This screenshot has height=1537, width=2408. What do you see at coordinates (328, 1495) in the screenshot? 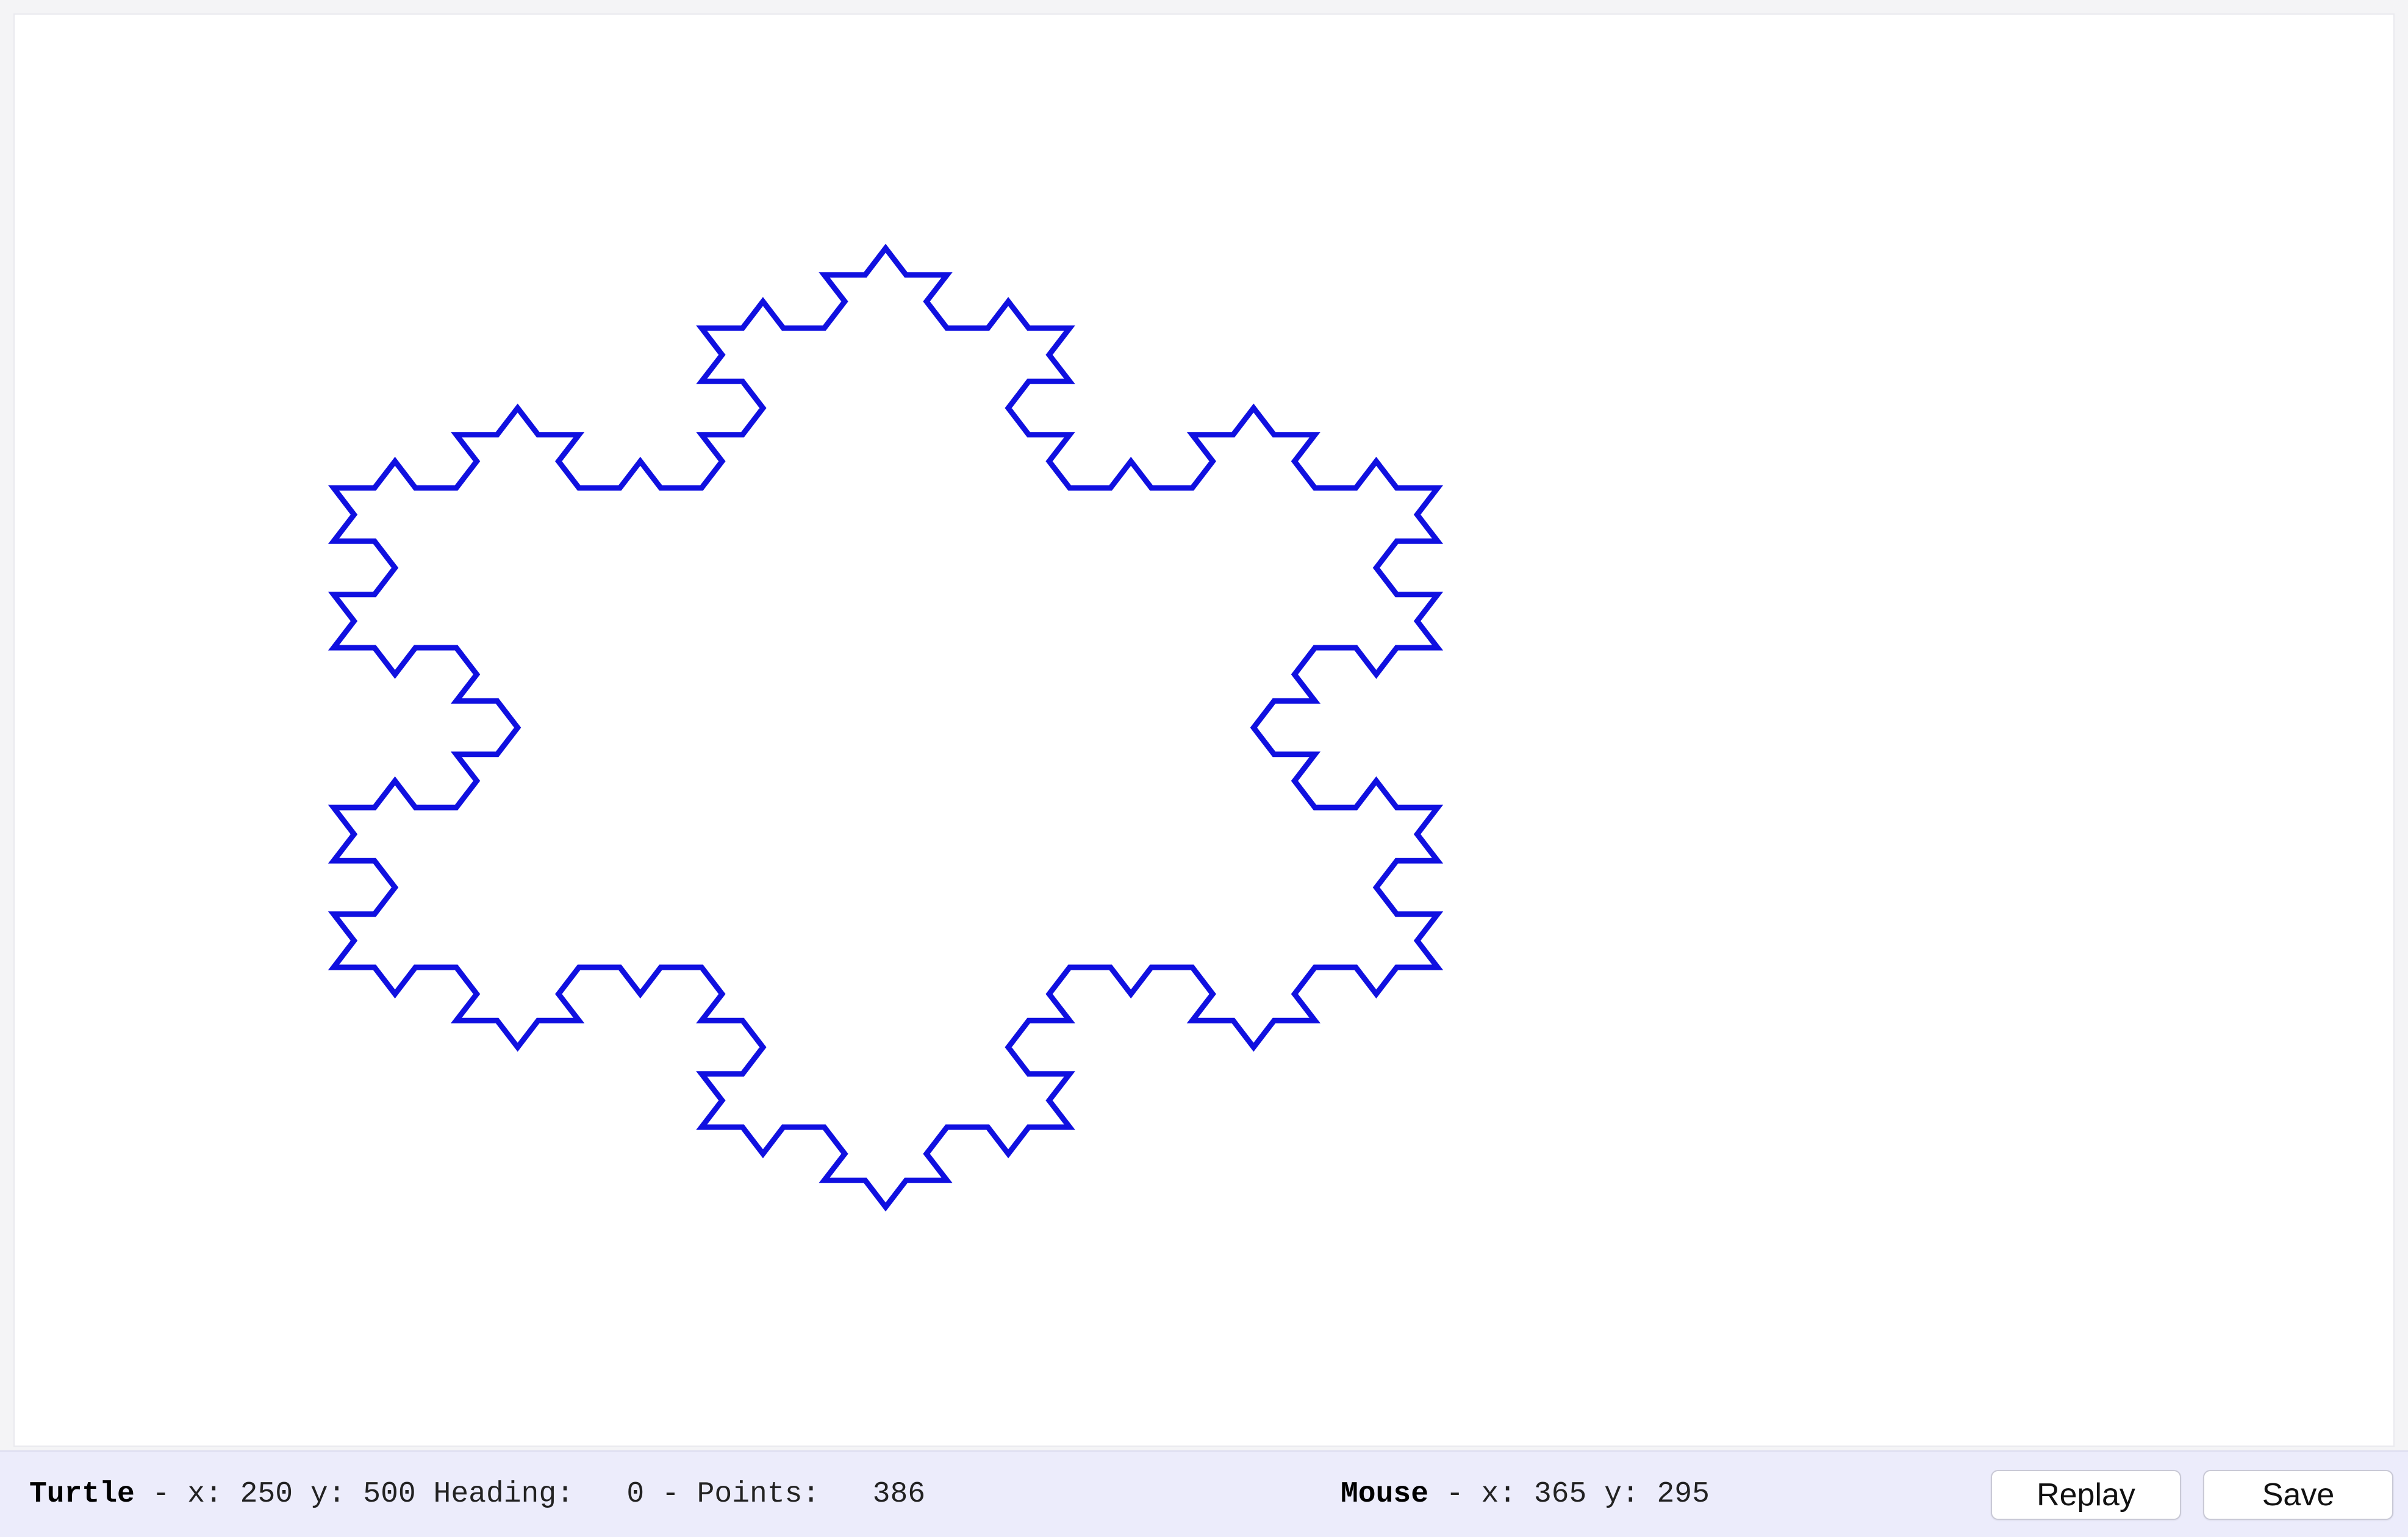
I see `turtle-y-label: y:` at bounding box center [328, 1495].